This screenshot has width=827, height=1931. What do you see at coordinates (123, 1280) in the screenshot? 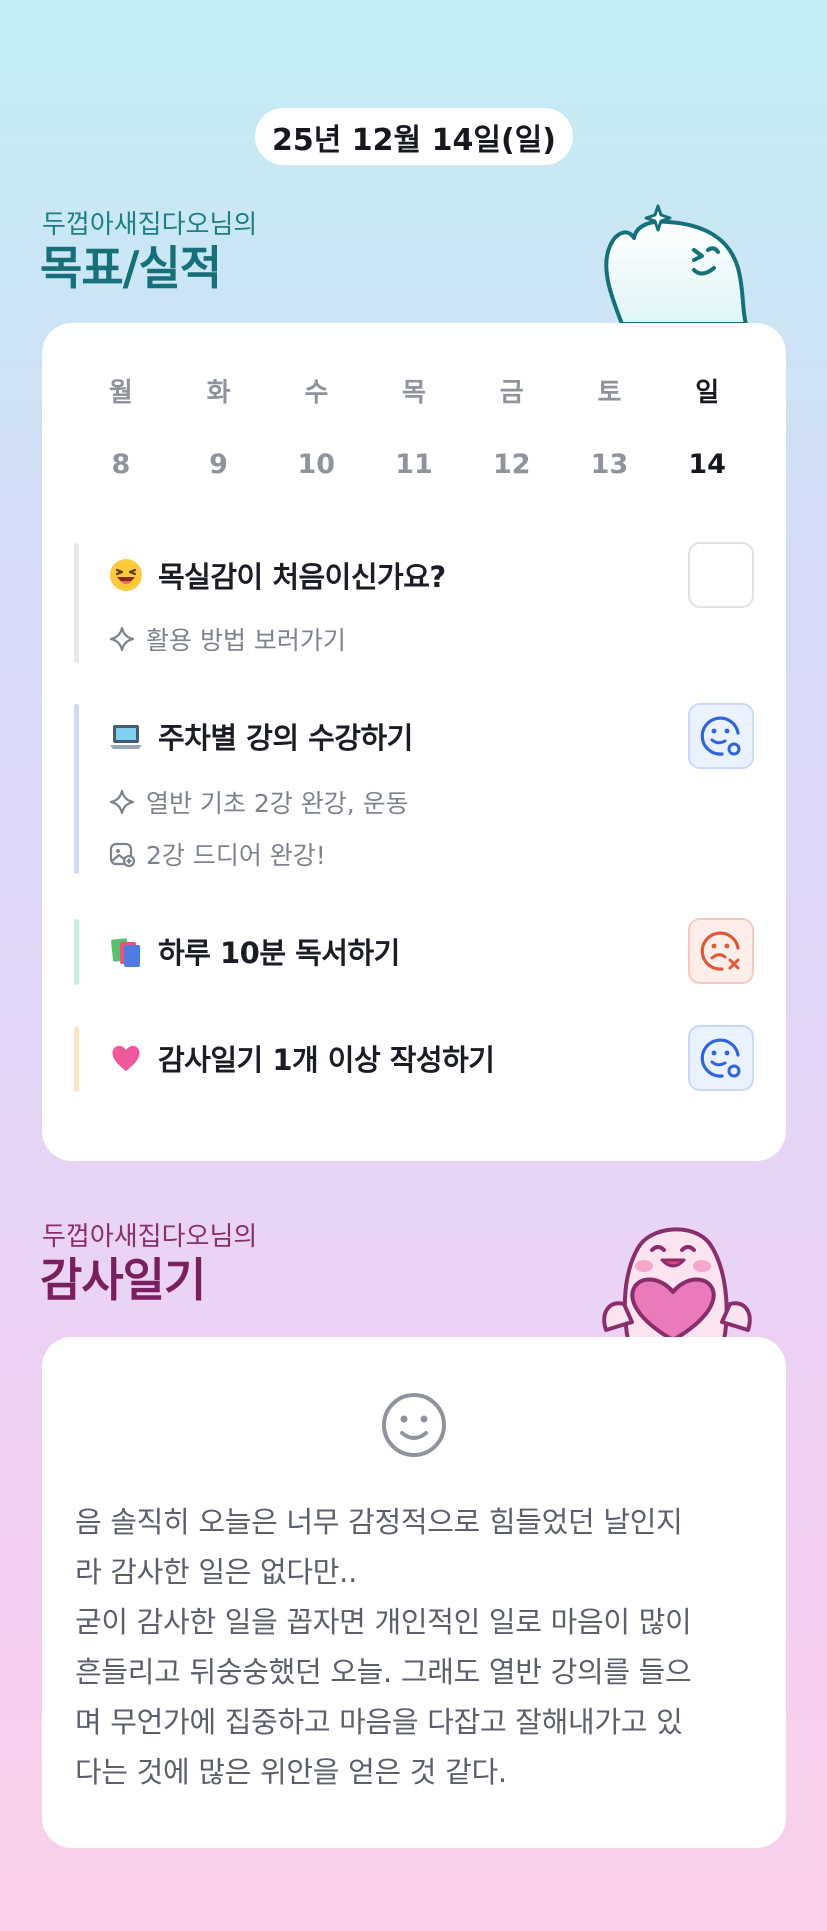
I see `diary-section-title: 감사일기` at bounding box center [123, 1280].